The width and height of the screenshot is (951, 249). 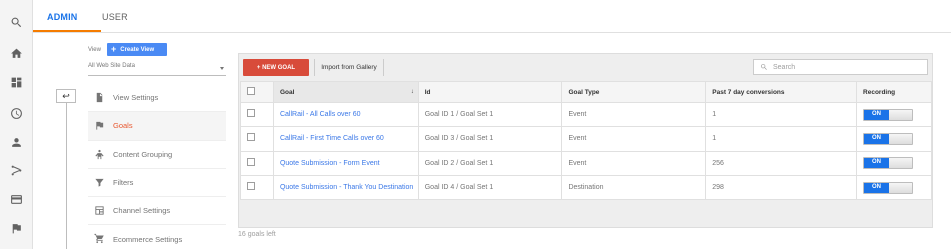 What do you see at coordinates (148, 239) in the screenshot?
I see `nav-item-label: Ecommerce Settings` at bounding box center [148, 239].